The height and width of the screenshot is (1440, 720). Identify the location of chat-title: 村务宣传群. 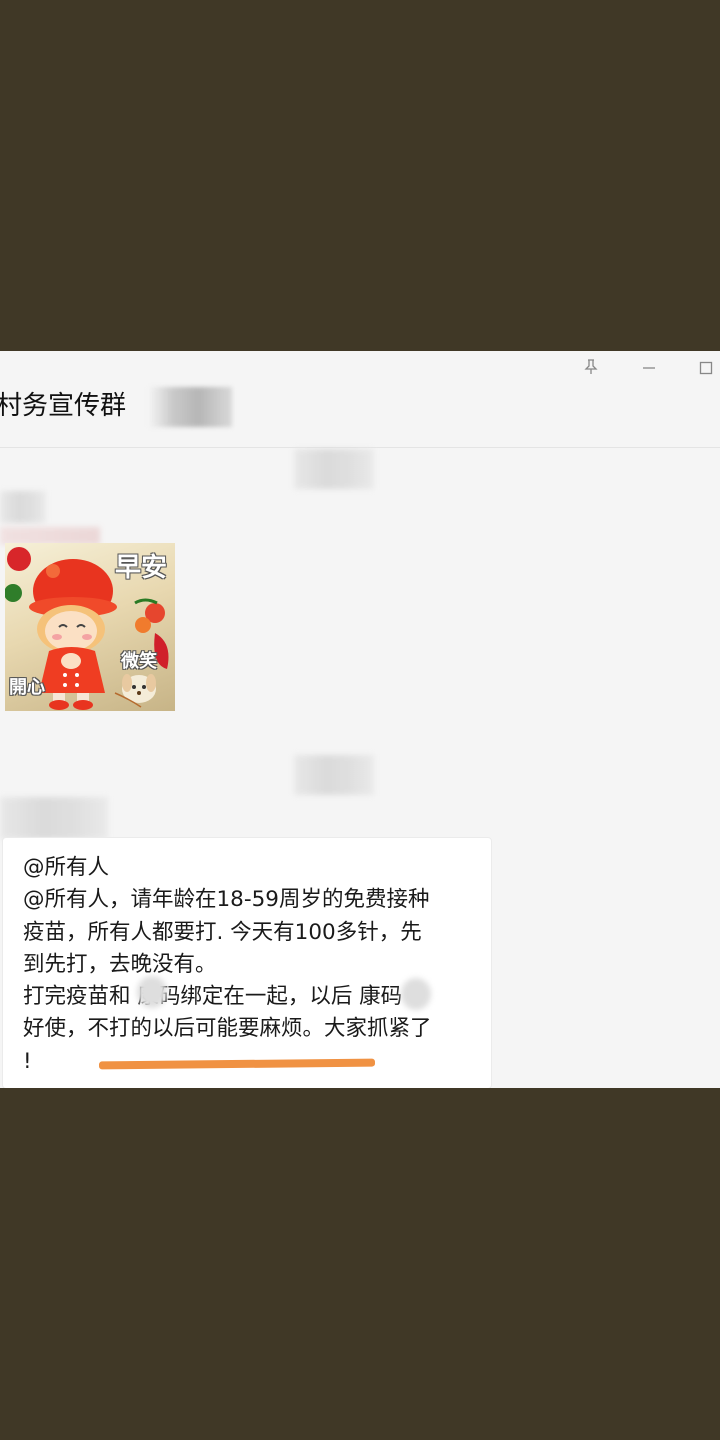
(63, 406).